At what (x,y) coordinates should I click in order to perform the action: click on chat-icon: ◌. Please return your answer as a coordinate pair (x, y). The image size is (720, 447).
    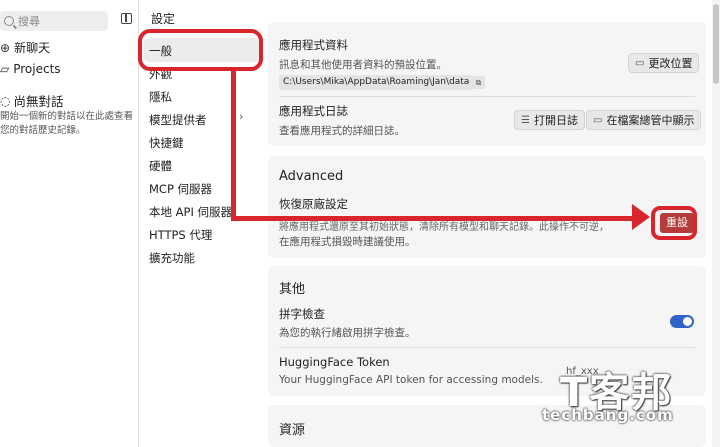
    Looking at the image, I should click on (5, 100).